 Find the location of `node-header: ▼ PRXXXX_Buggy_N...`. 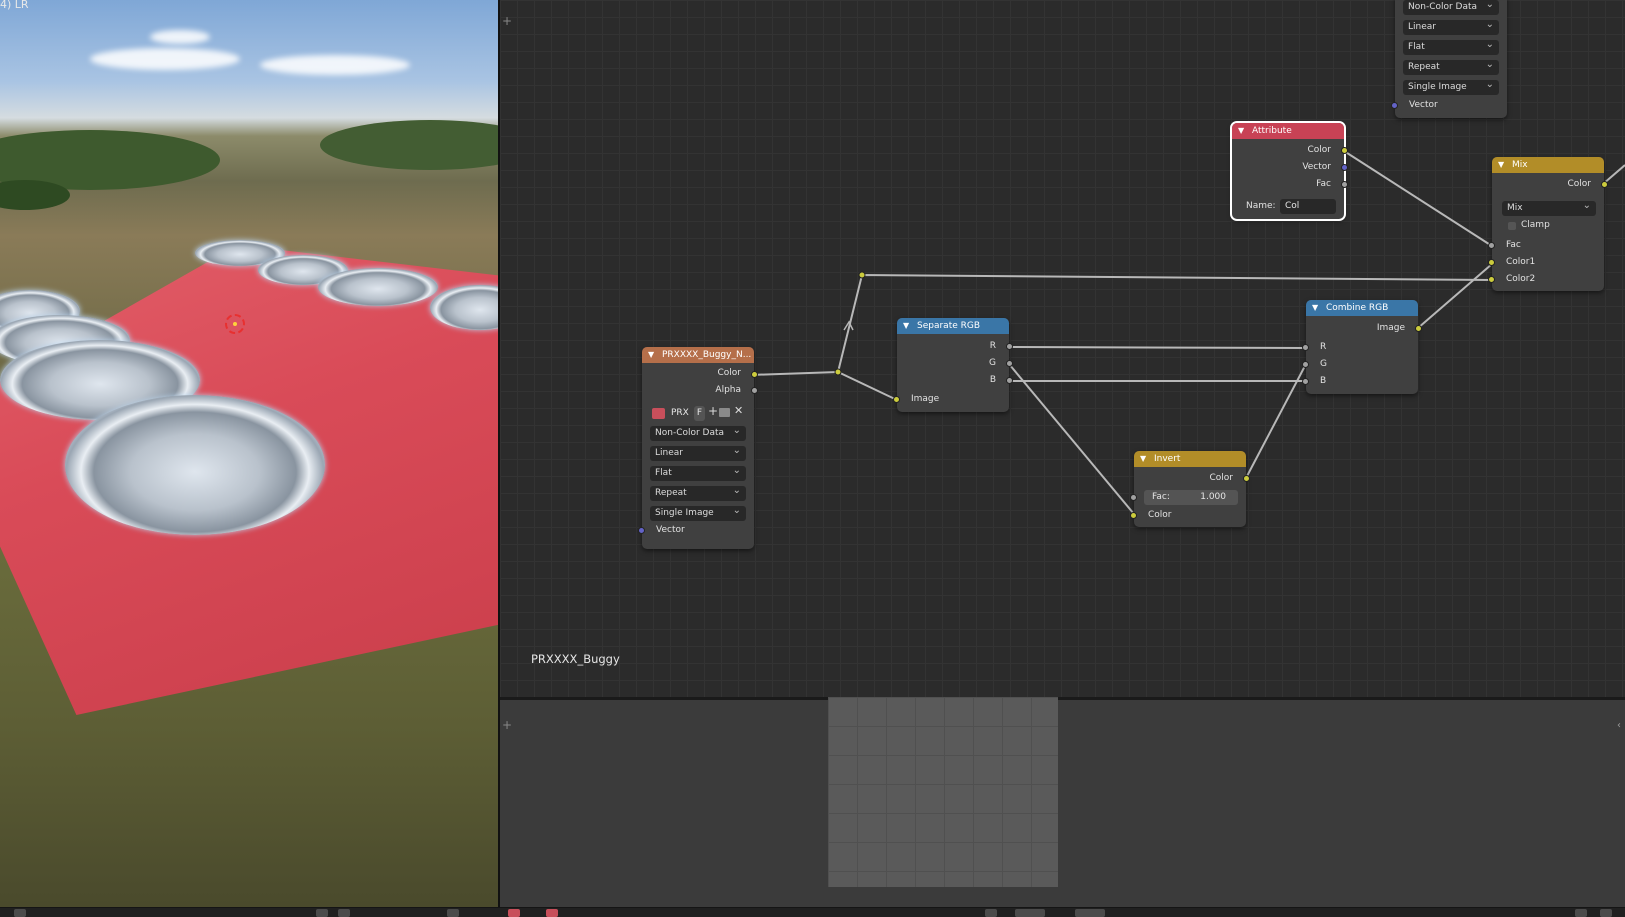

node-header: ▼ PRXXXX_Buggy_N... is located at coordinates (698, 355).